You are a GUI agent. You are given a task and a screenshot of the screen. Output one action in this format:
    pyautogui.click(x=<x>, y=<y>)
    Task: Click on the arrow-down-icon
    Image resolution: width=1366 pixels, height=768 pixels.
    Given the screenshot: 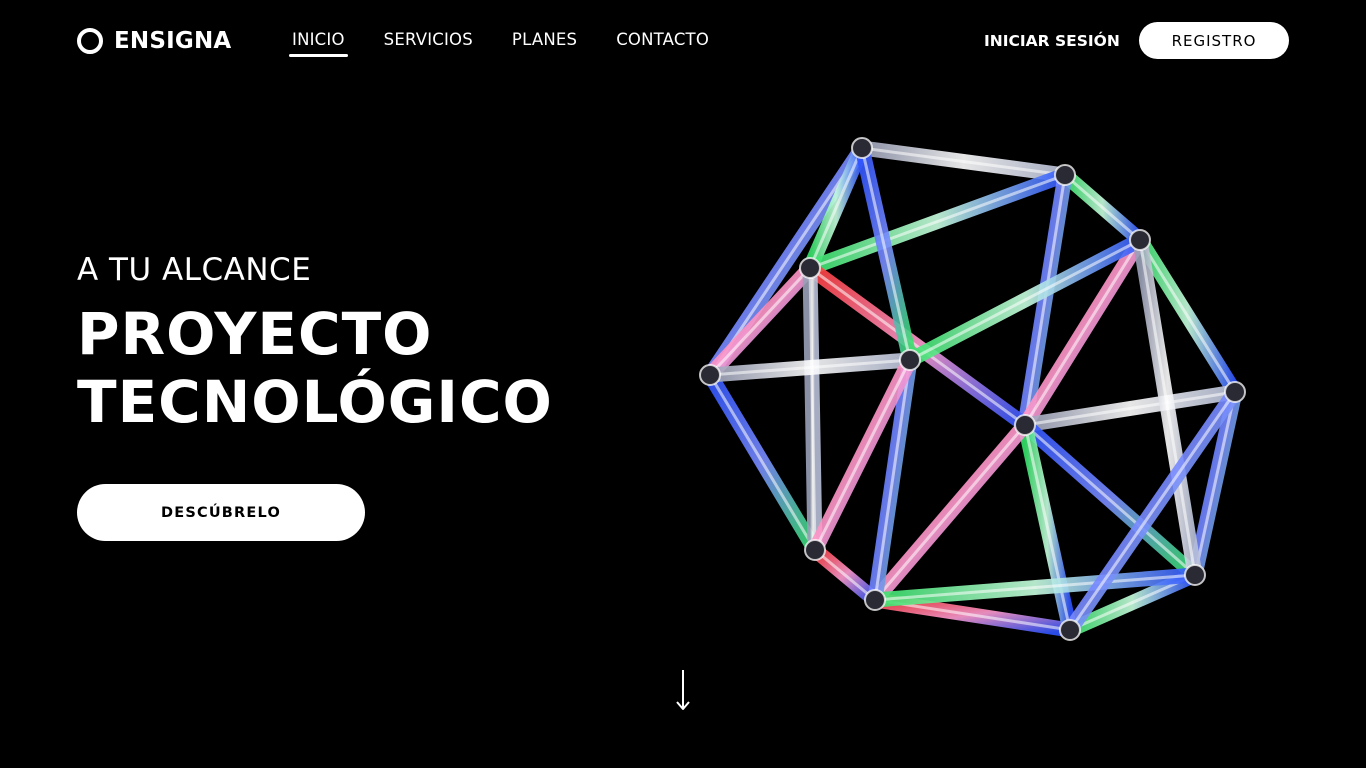 What is the action you would take?
    pyautogui.click(x=683, y=691)
    